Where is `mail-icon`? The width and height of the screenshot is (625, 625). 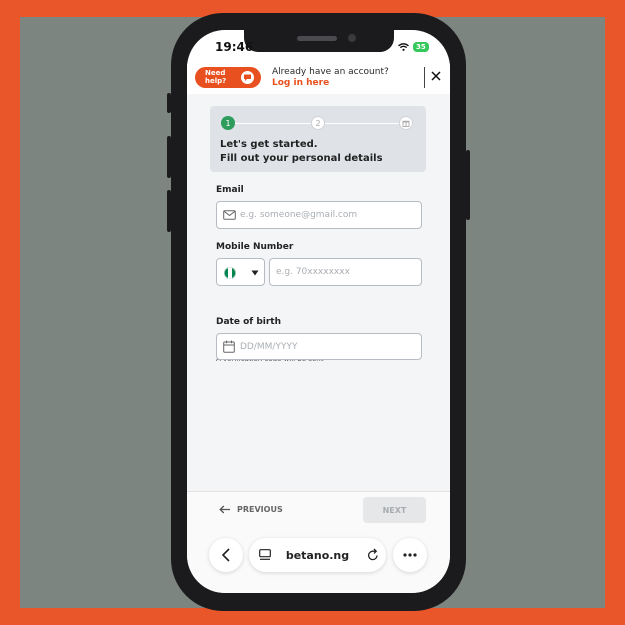
mail-icon is located at coordinates (229, 215).